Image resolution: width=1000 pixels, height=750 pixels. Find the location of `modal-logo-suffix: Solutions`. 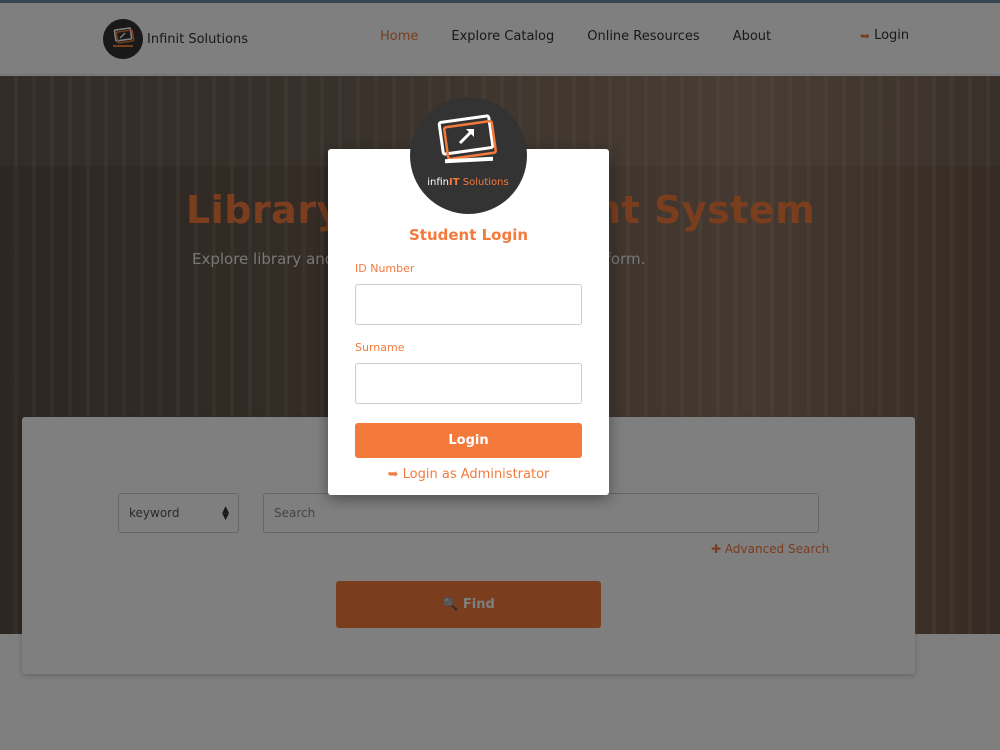

modal-logo-suffix: Solutions is located at coordinates (484, 182).